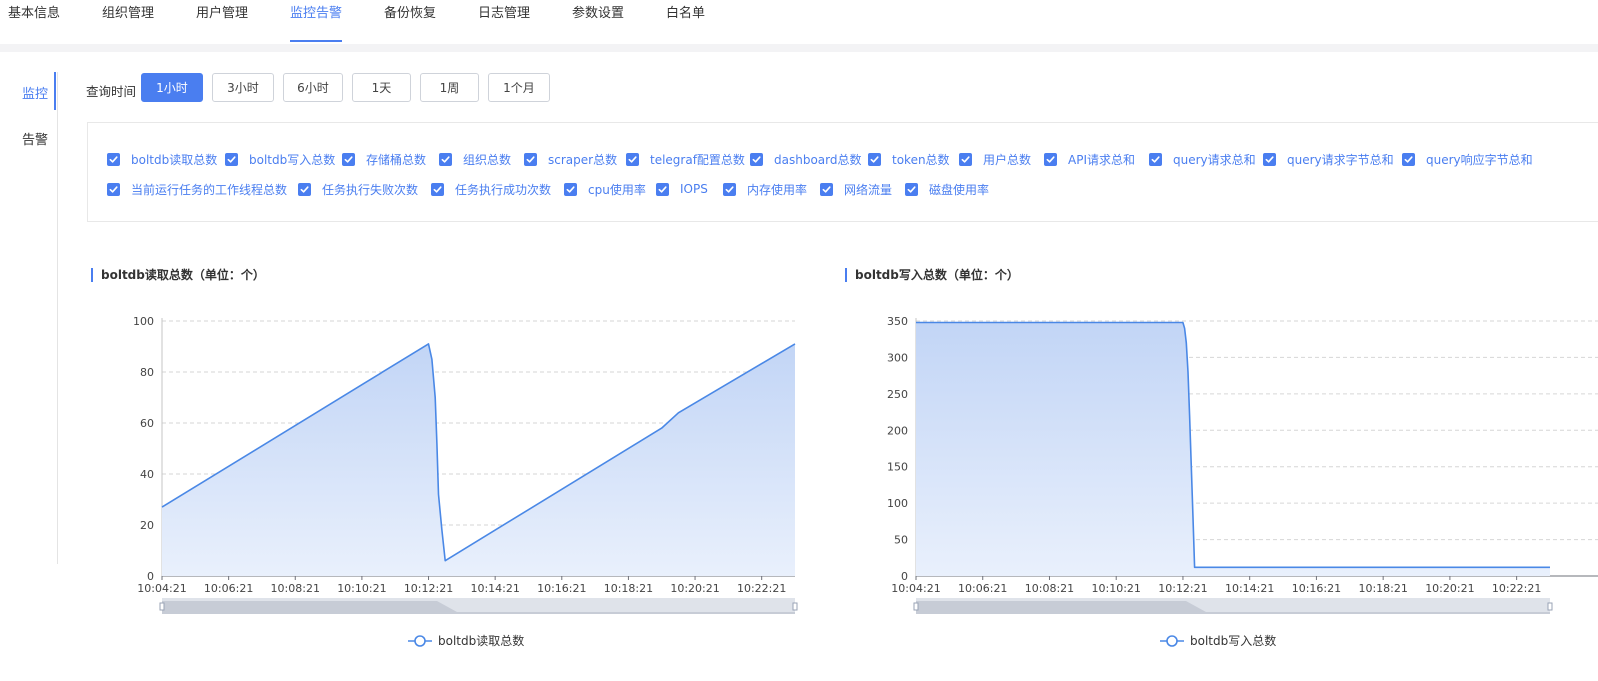 This screenshot has height=681, width=1598. I want to click on metric-checkbox-label: scraper总数, so click(583, 159).